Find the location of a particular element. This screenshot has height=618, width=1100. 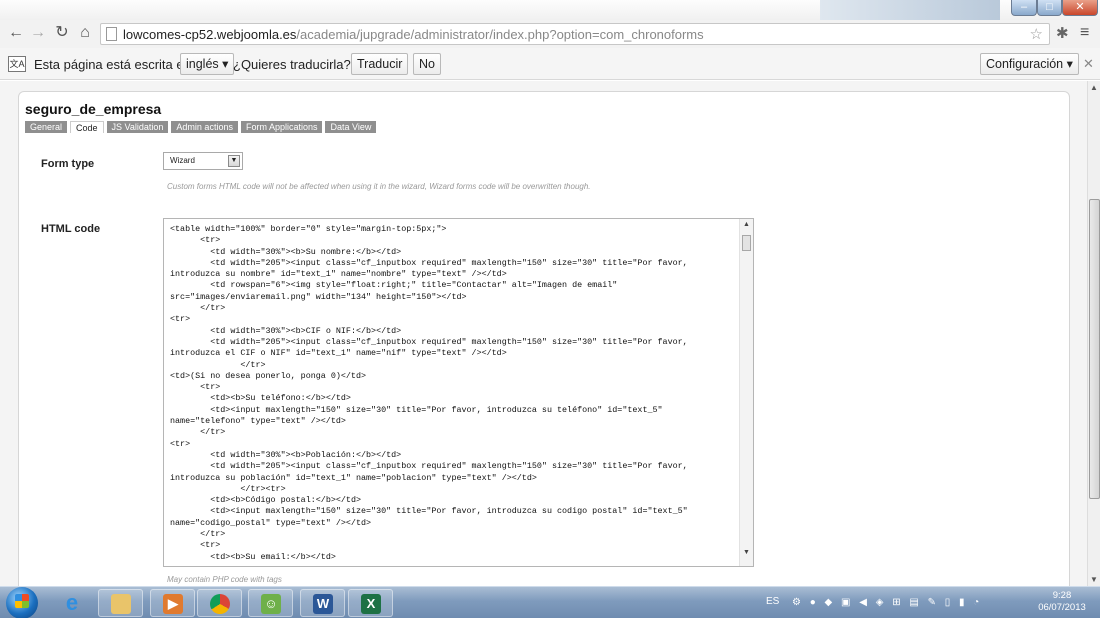

back-icon: ← is located at coordinates (16, 33).